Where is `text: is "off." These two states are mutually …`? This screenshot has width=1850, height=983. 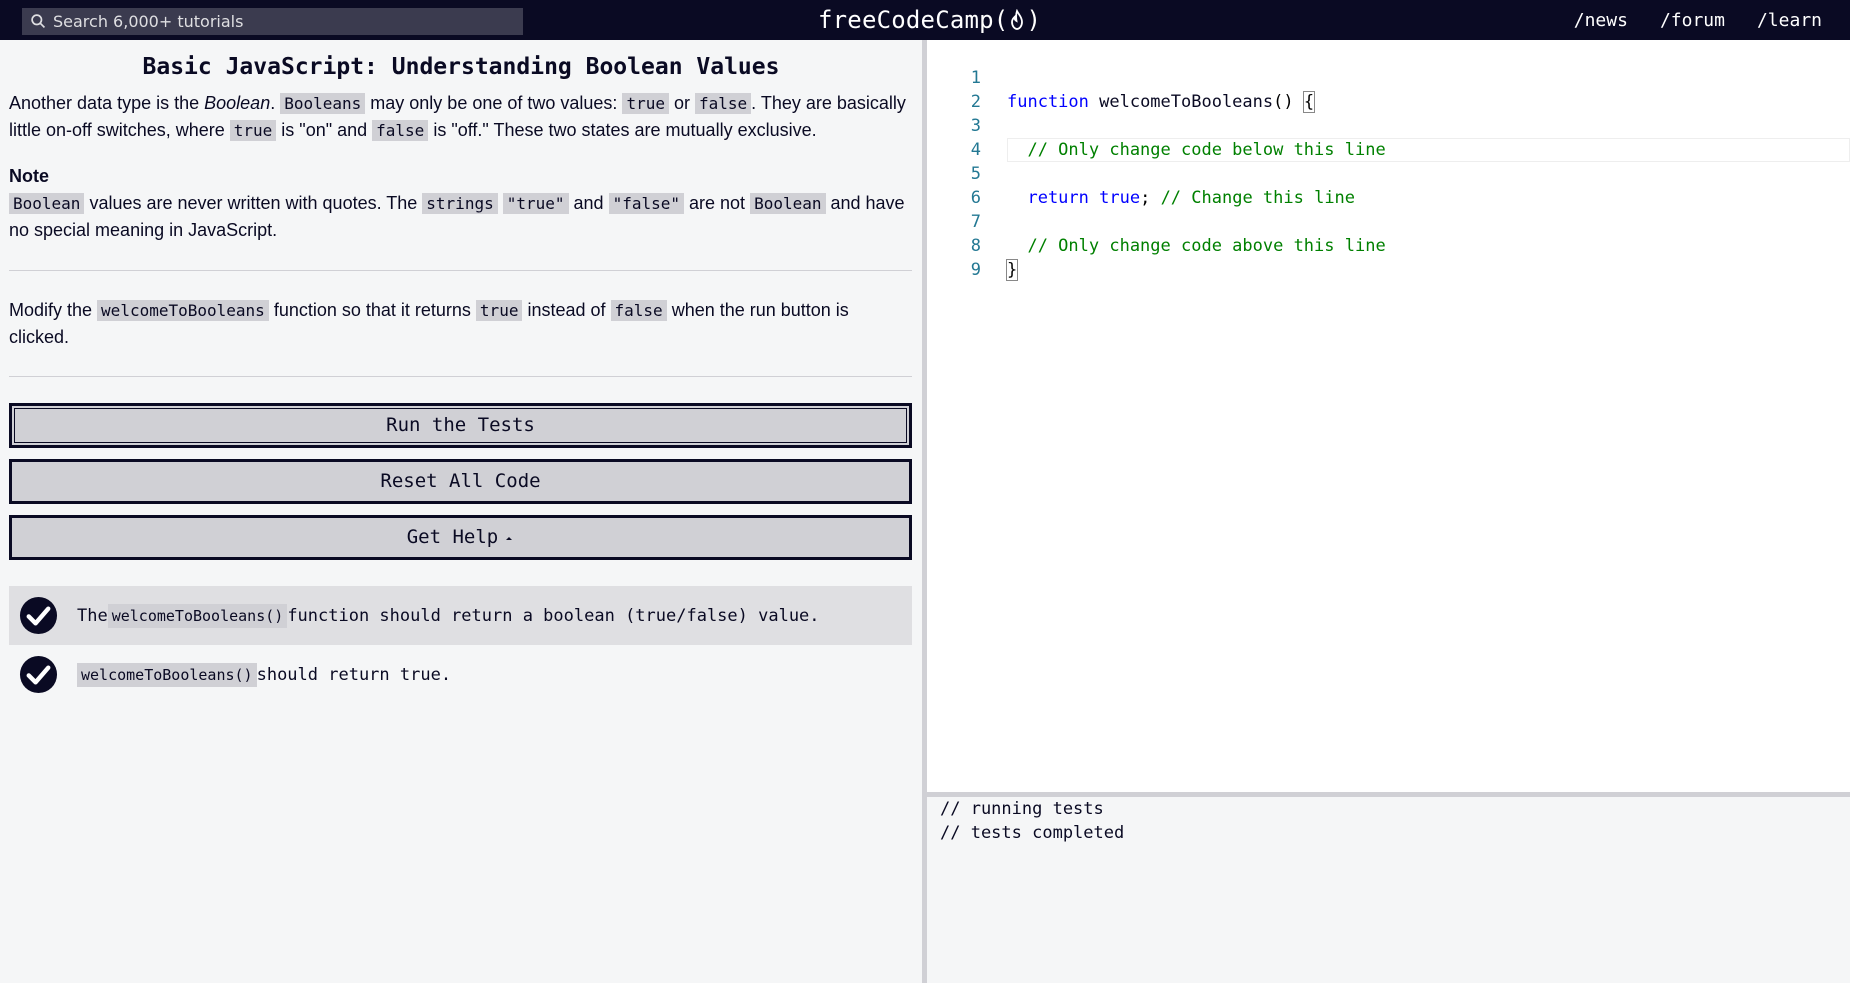 text: is "off." These two states are mutually … is located at coordinates (622, 130).